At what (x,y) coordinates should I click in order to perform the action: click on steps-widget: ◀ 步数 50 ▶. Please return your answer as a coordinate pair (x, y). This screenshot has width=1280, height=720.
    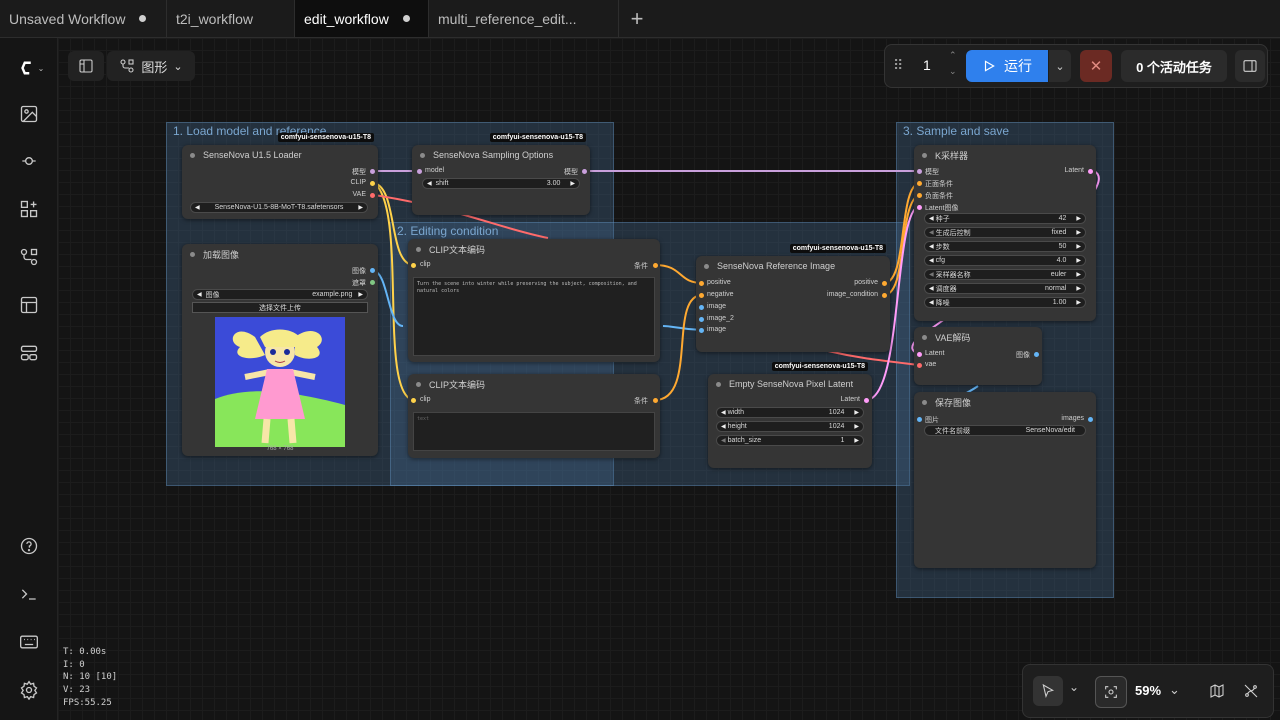
    Looking at the image, I should click on (1005, 246).